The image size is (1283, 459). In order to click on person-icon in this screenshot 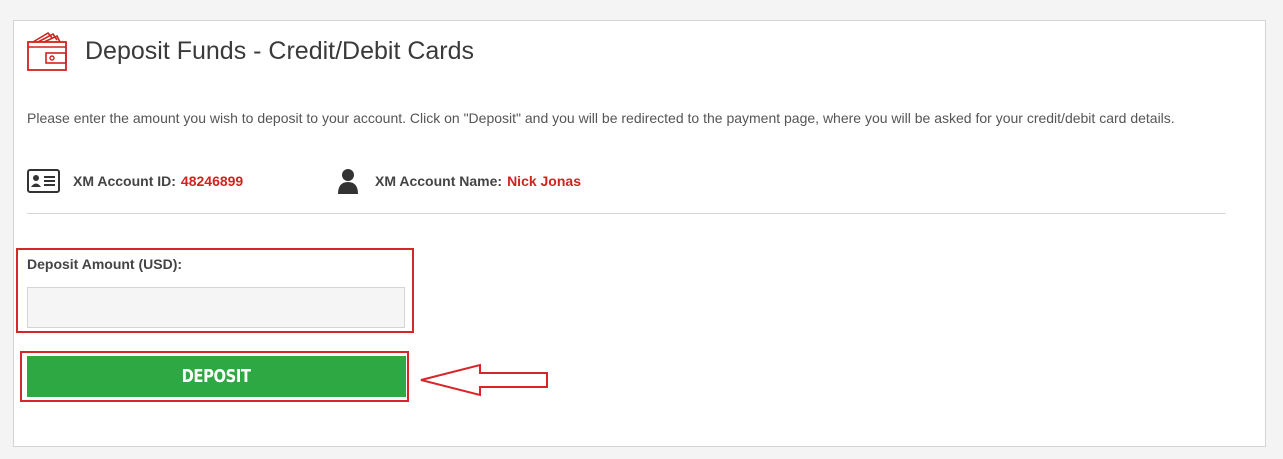, I will do `click(348, 181)`.